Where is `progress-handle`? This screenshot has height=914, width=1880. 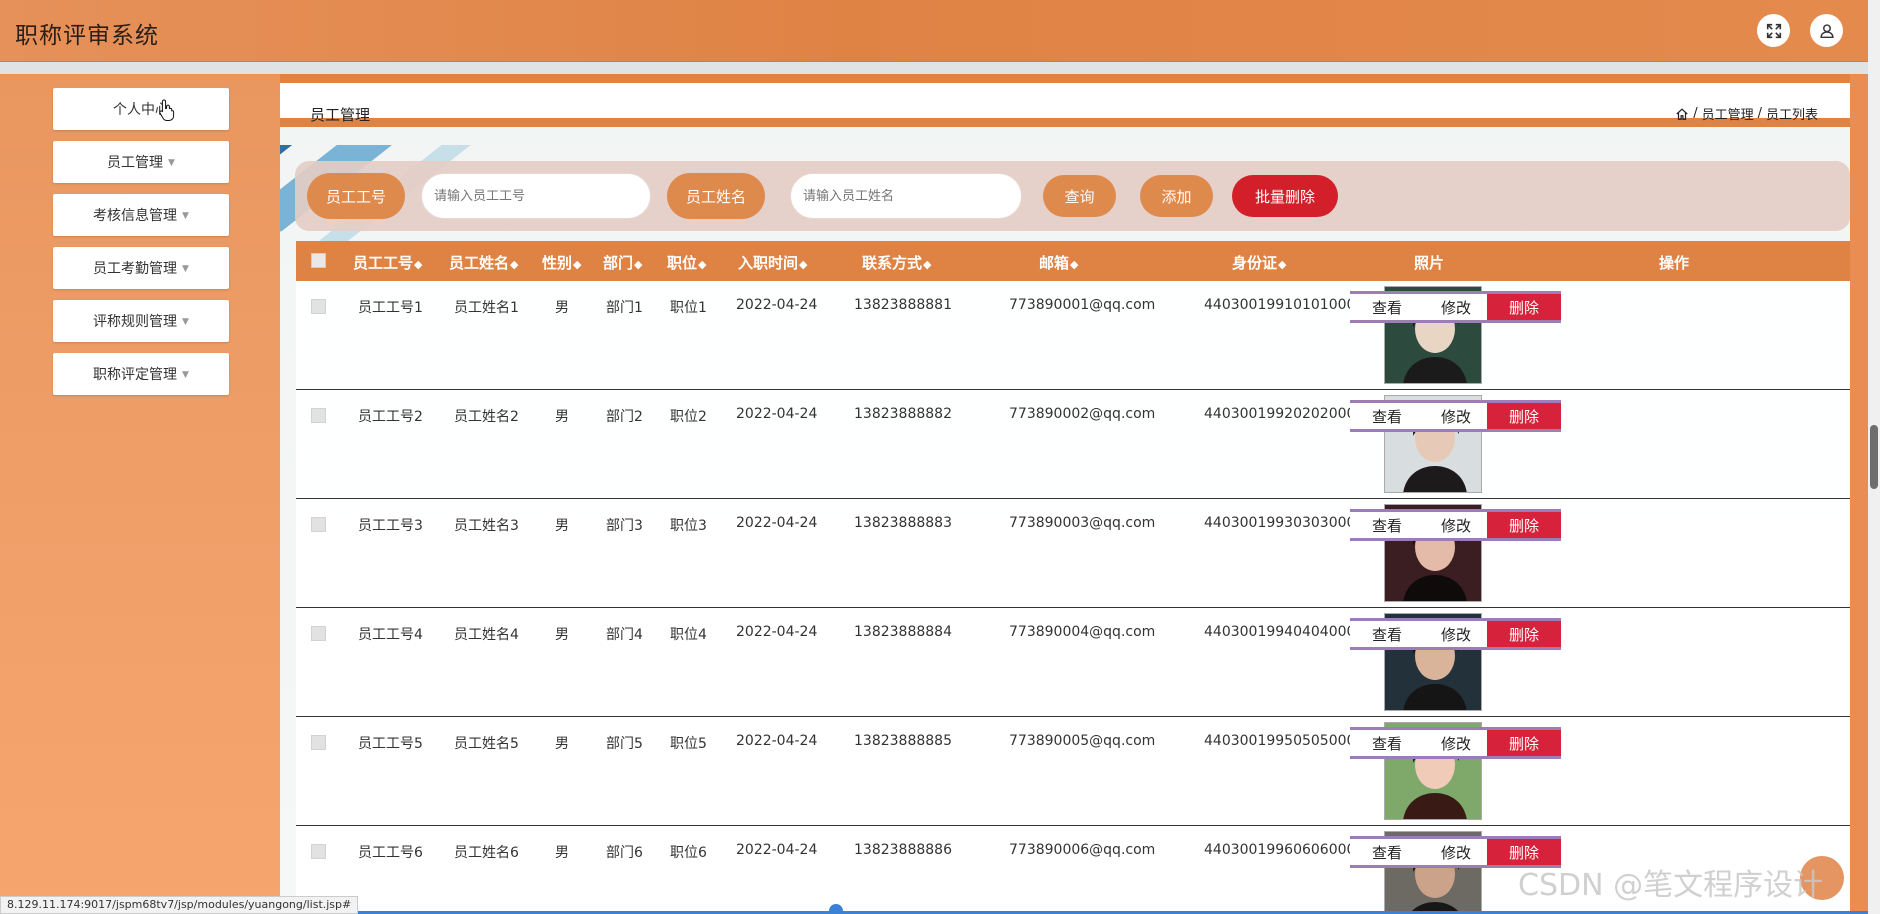
progress-handle is located at coordinates (836, 909).